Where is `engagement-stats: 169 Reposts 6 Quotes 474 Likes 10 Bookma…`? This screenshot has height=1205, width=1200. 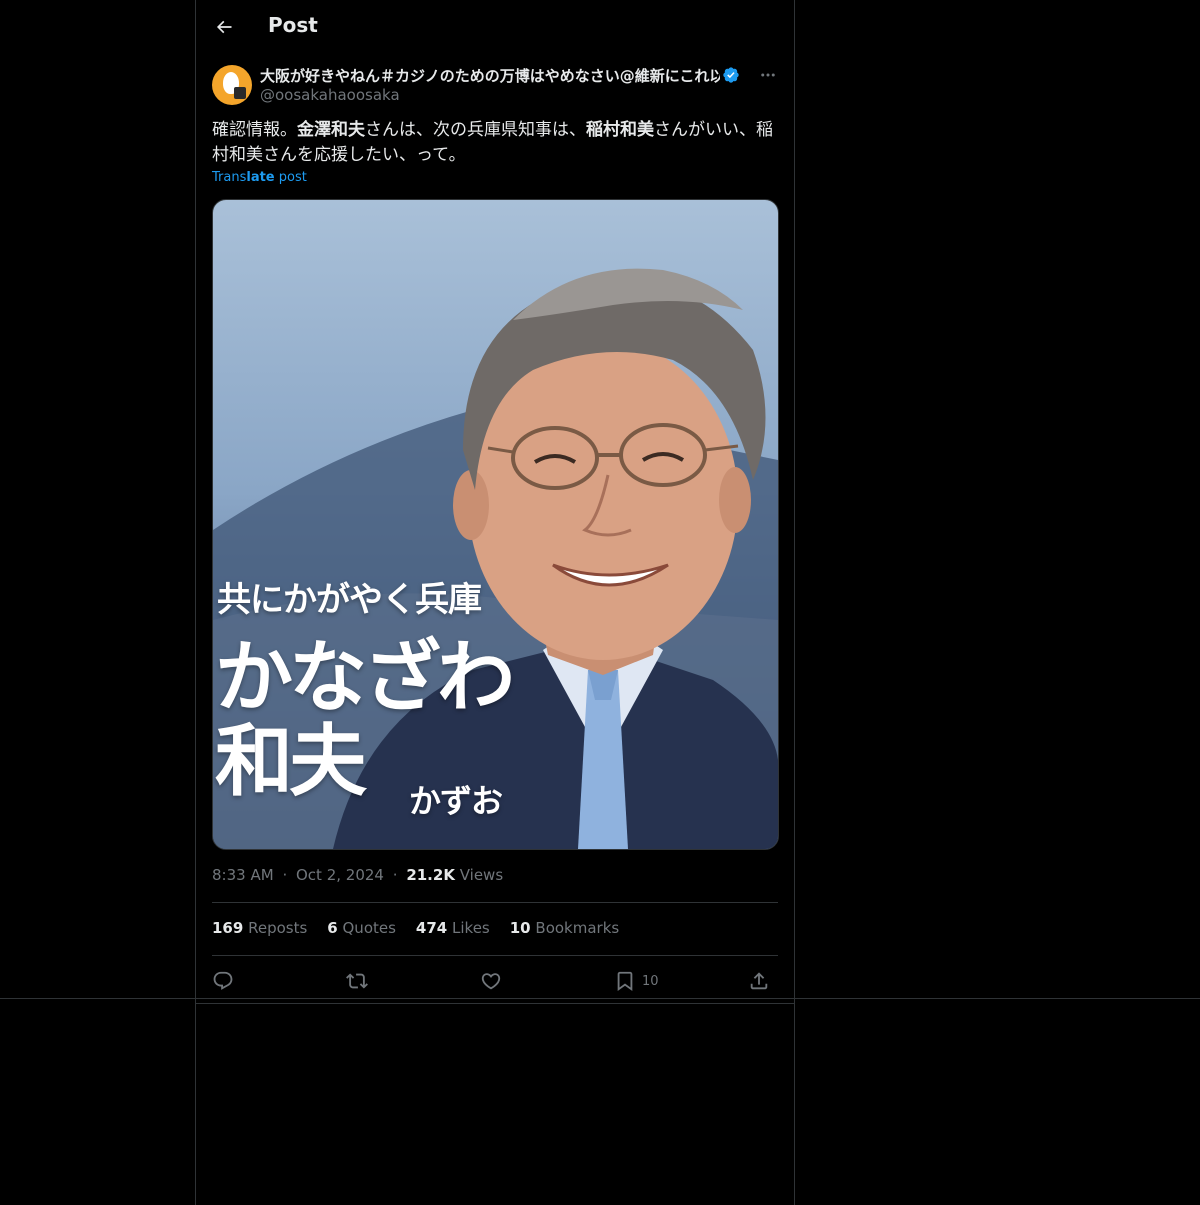 engagement-stats: 169 Reposts 6 Quotes 474 Likes 10 Bookma… is located at coordinates (415, 928).